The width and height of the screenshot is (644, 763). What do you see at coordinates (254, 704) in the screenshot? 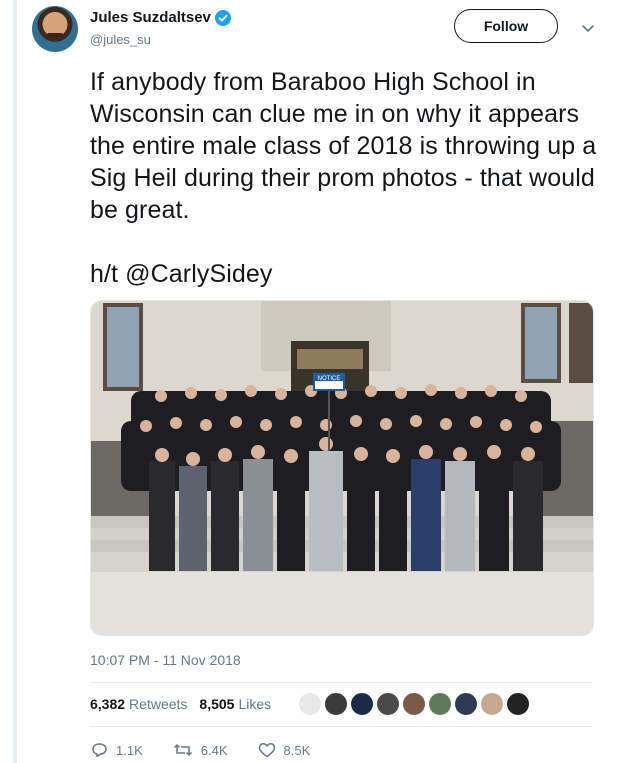
I see `likes-label: Likes` at bounding box center [254, 704].